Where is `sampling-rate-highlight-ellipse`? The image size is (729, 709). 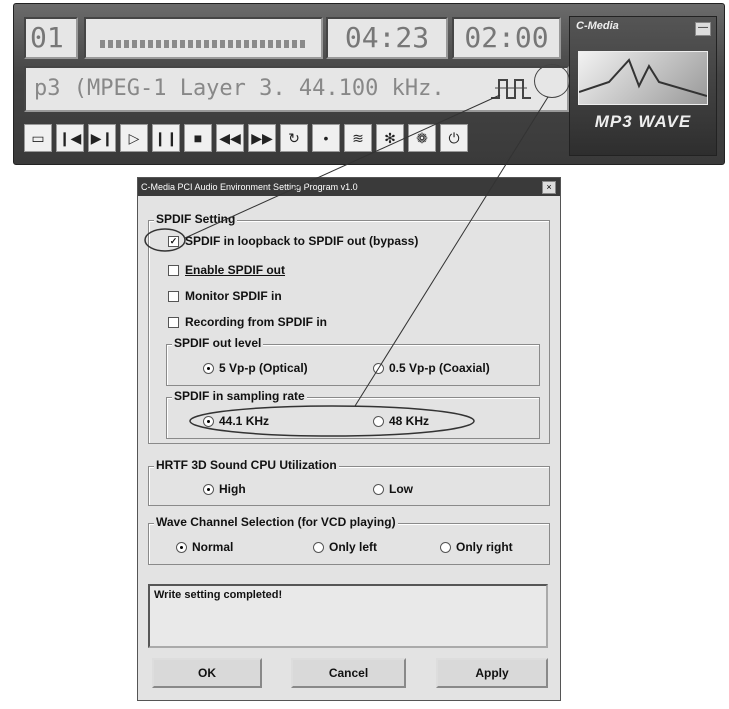
sampling-rate-highlight-ellipse is located at coordinates (332, 421).